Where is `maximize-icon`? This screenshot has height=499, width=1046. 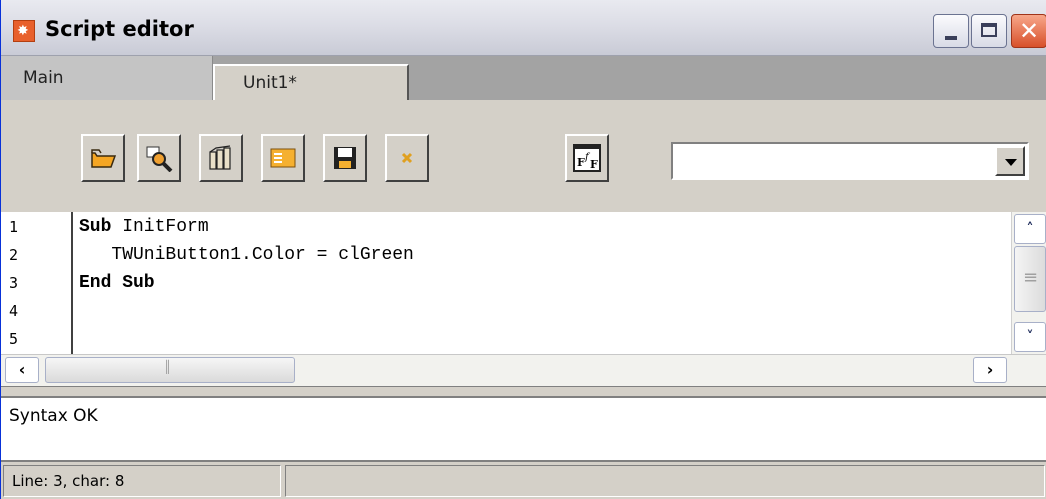
maximize-icon is located at coordinates (989, 30).